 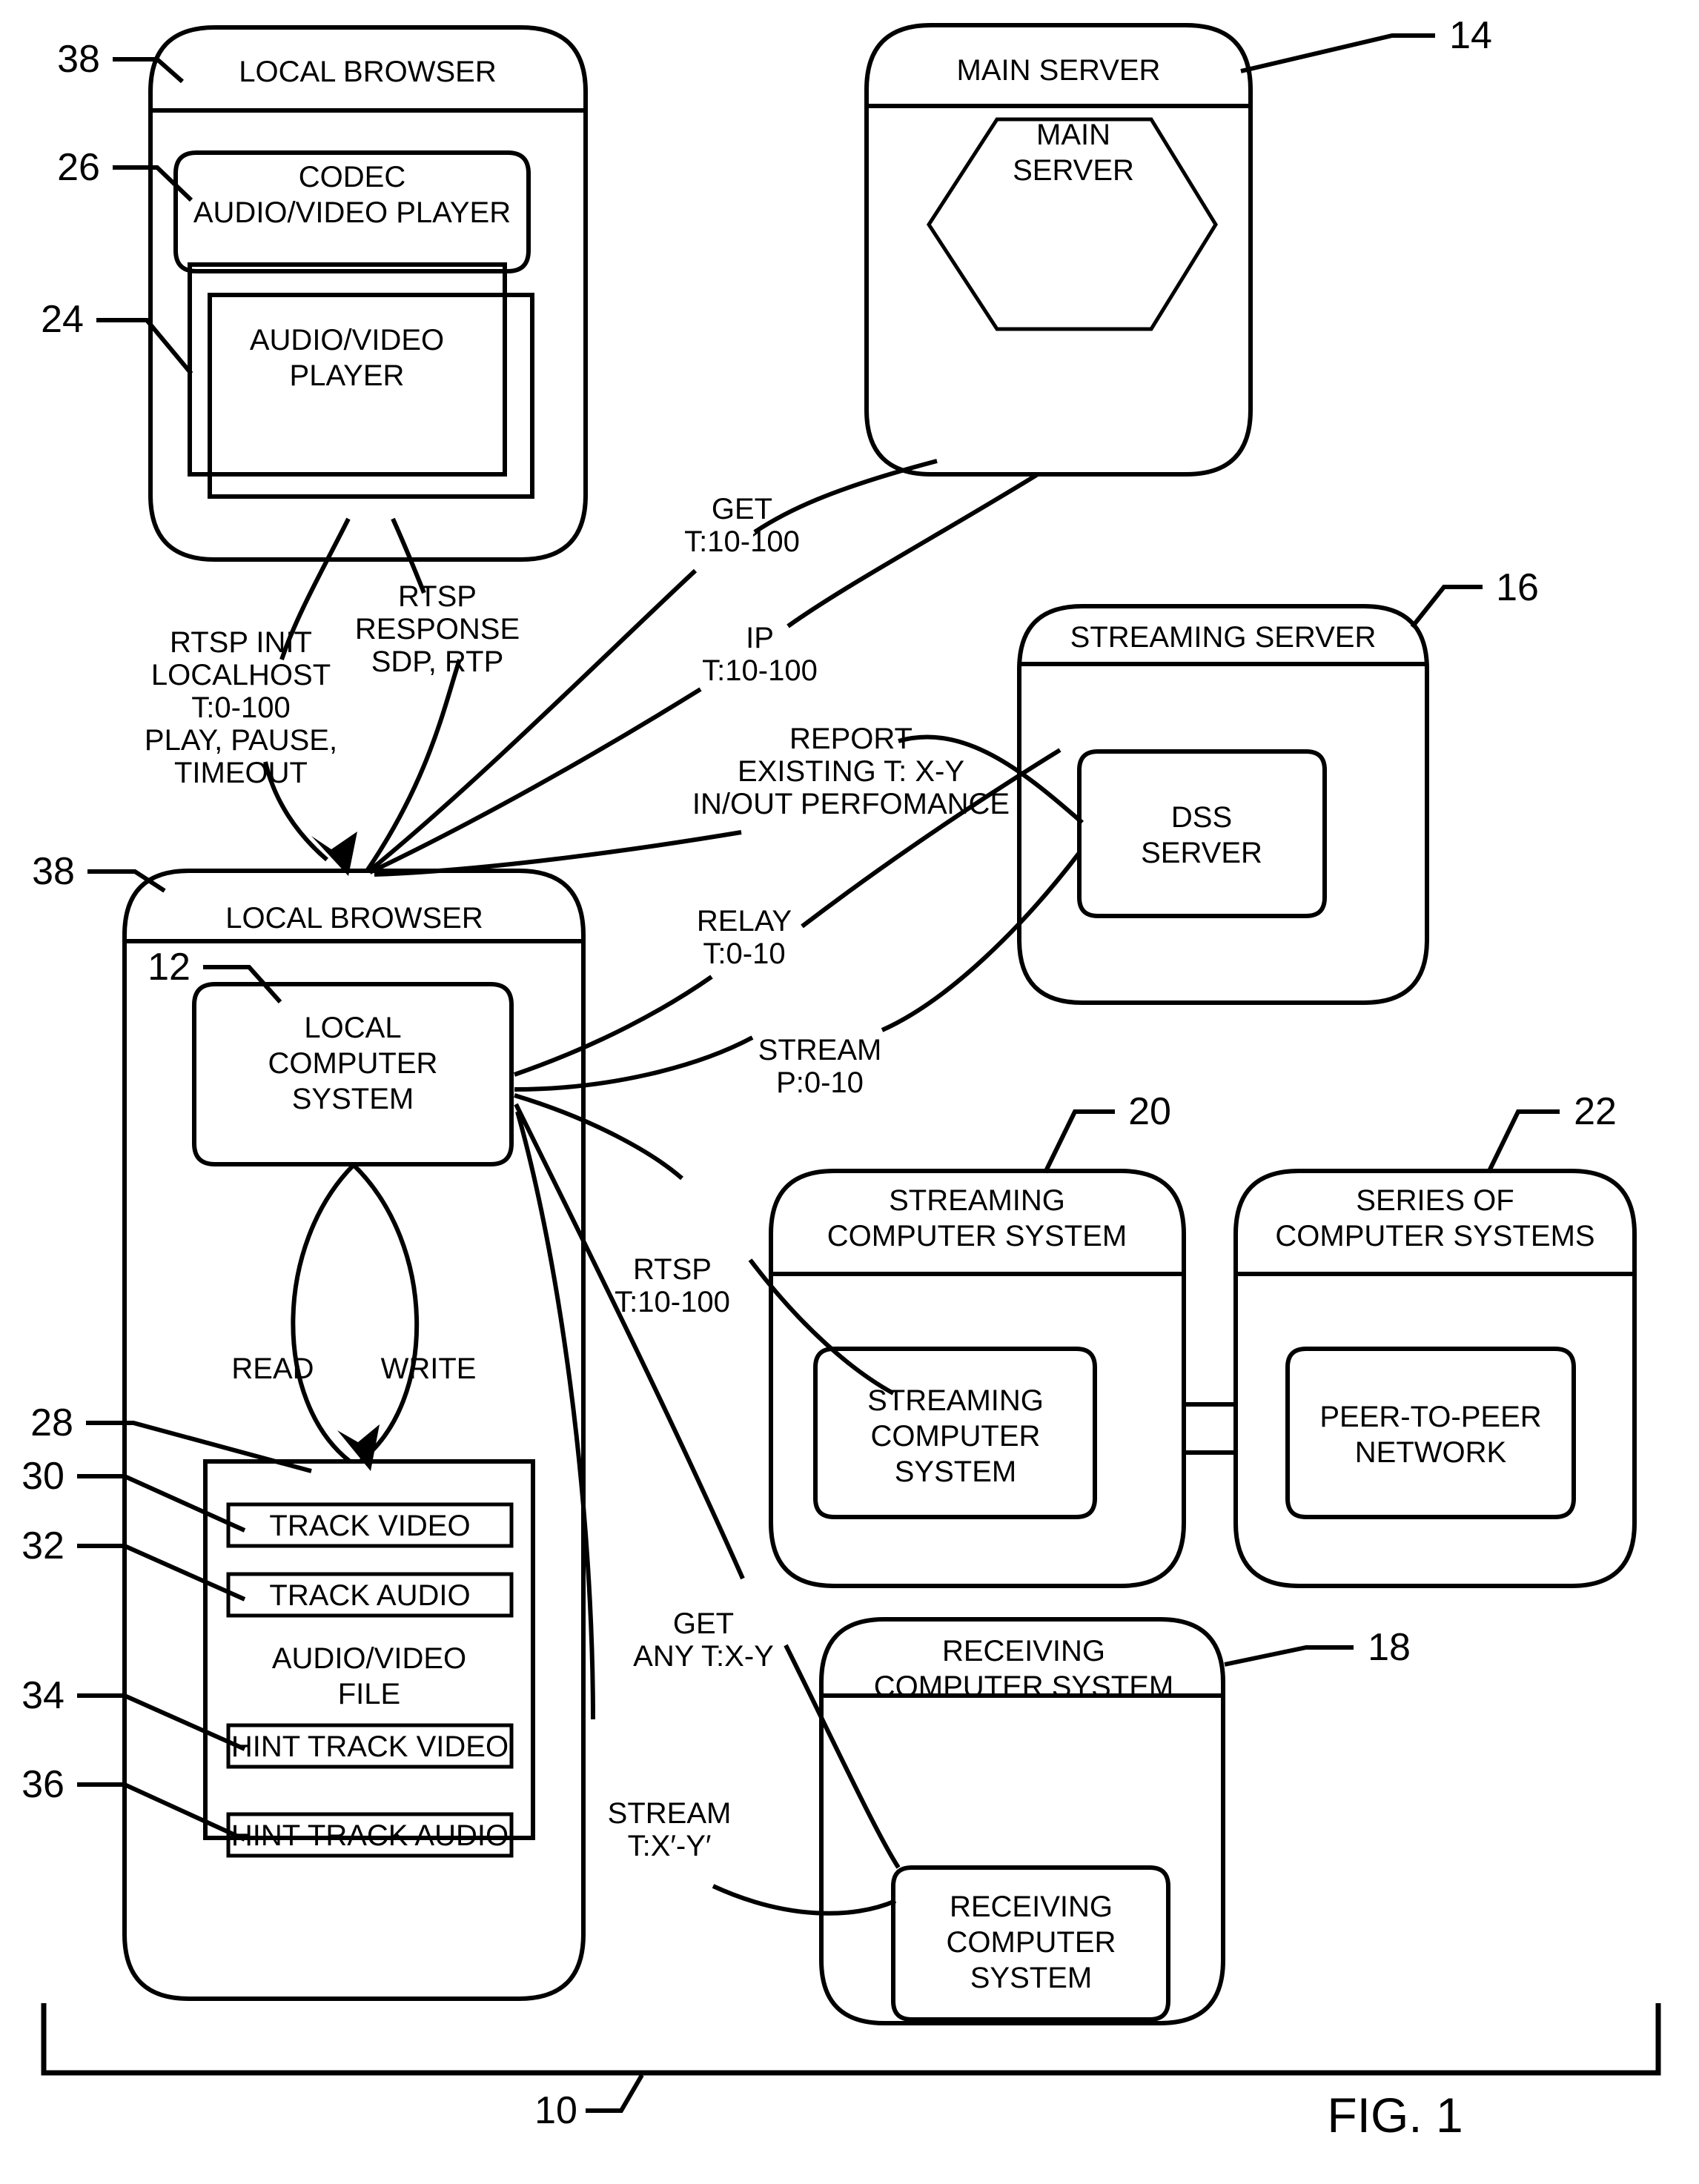 I want to click on leader-38-bottom, so click(x=126, y=881).